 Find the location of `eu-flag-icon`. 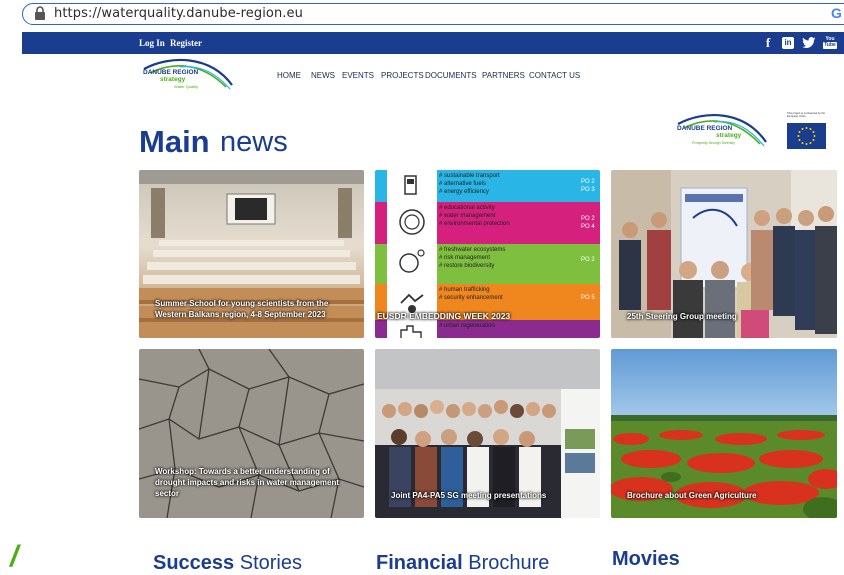

eu-flag-icon is located at coordinates (806, 136).